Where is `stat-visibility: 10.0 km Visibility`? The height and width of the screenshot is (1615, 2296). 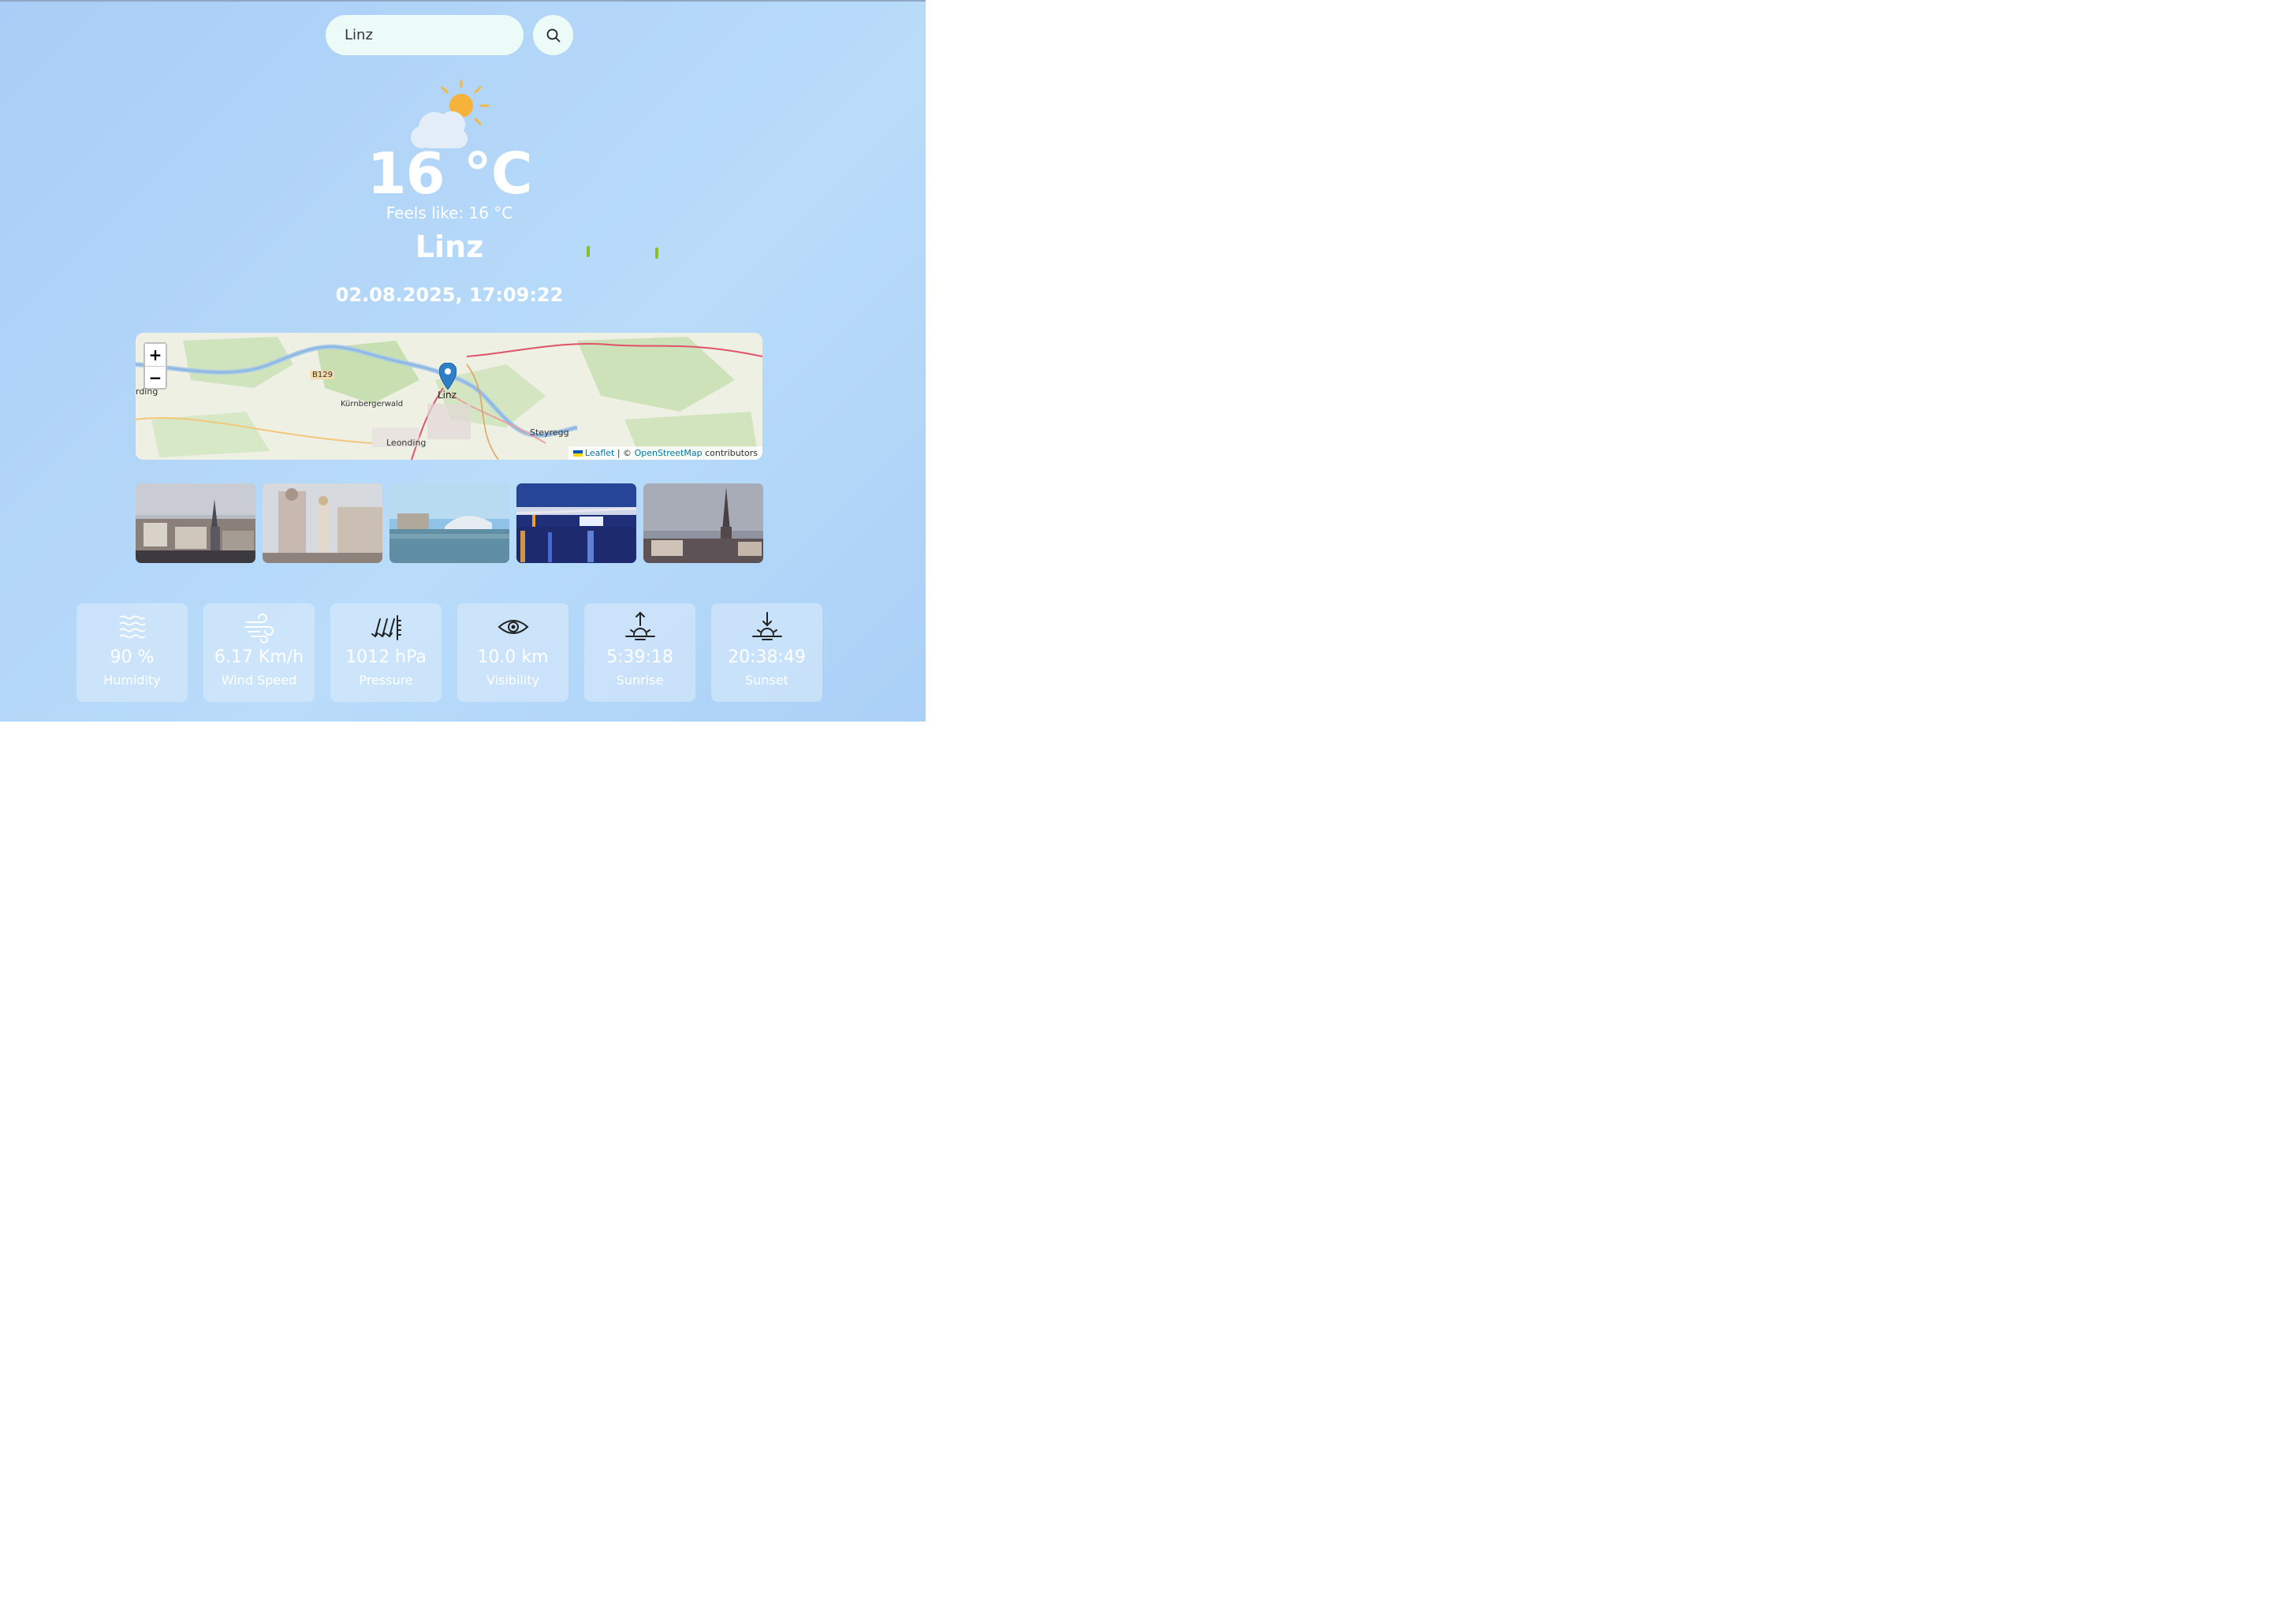 stat-visibility: 10.0 km Visibility is located at coordinates (512, 652).